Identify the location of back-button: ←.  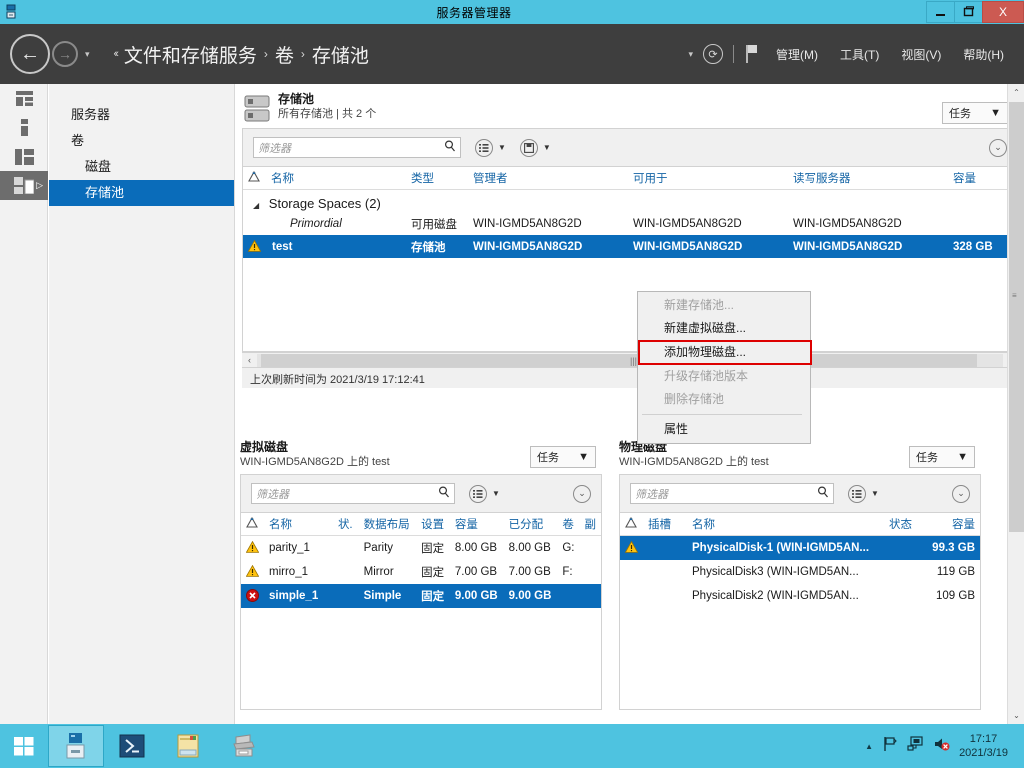
(30, 54).